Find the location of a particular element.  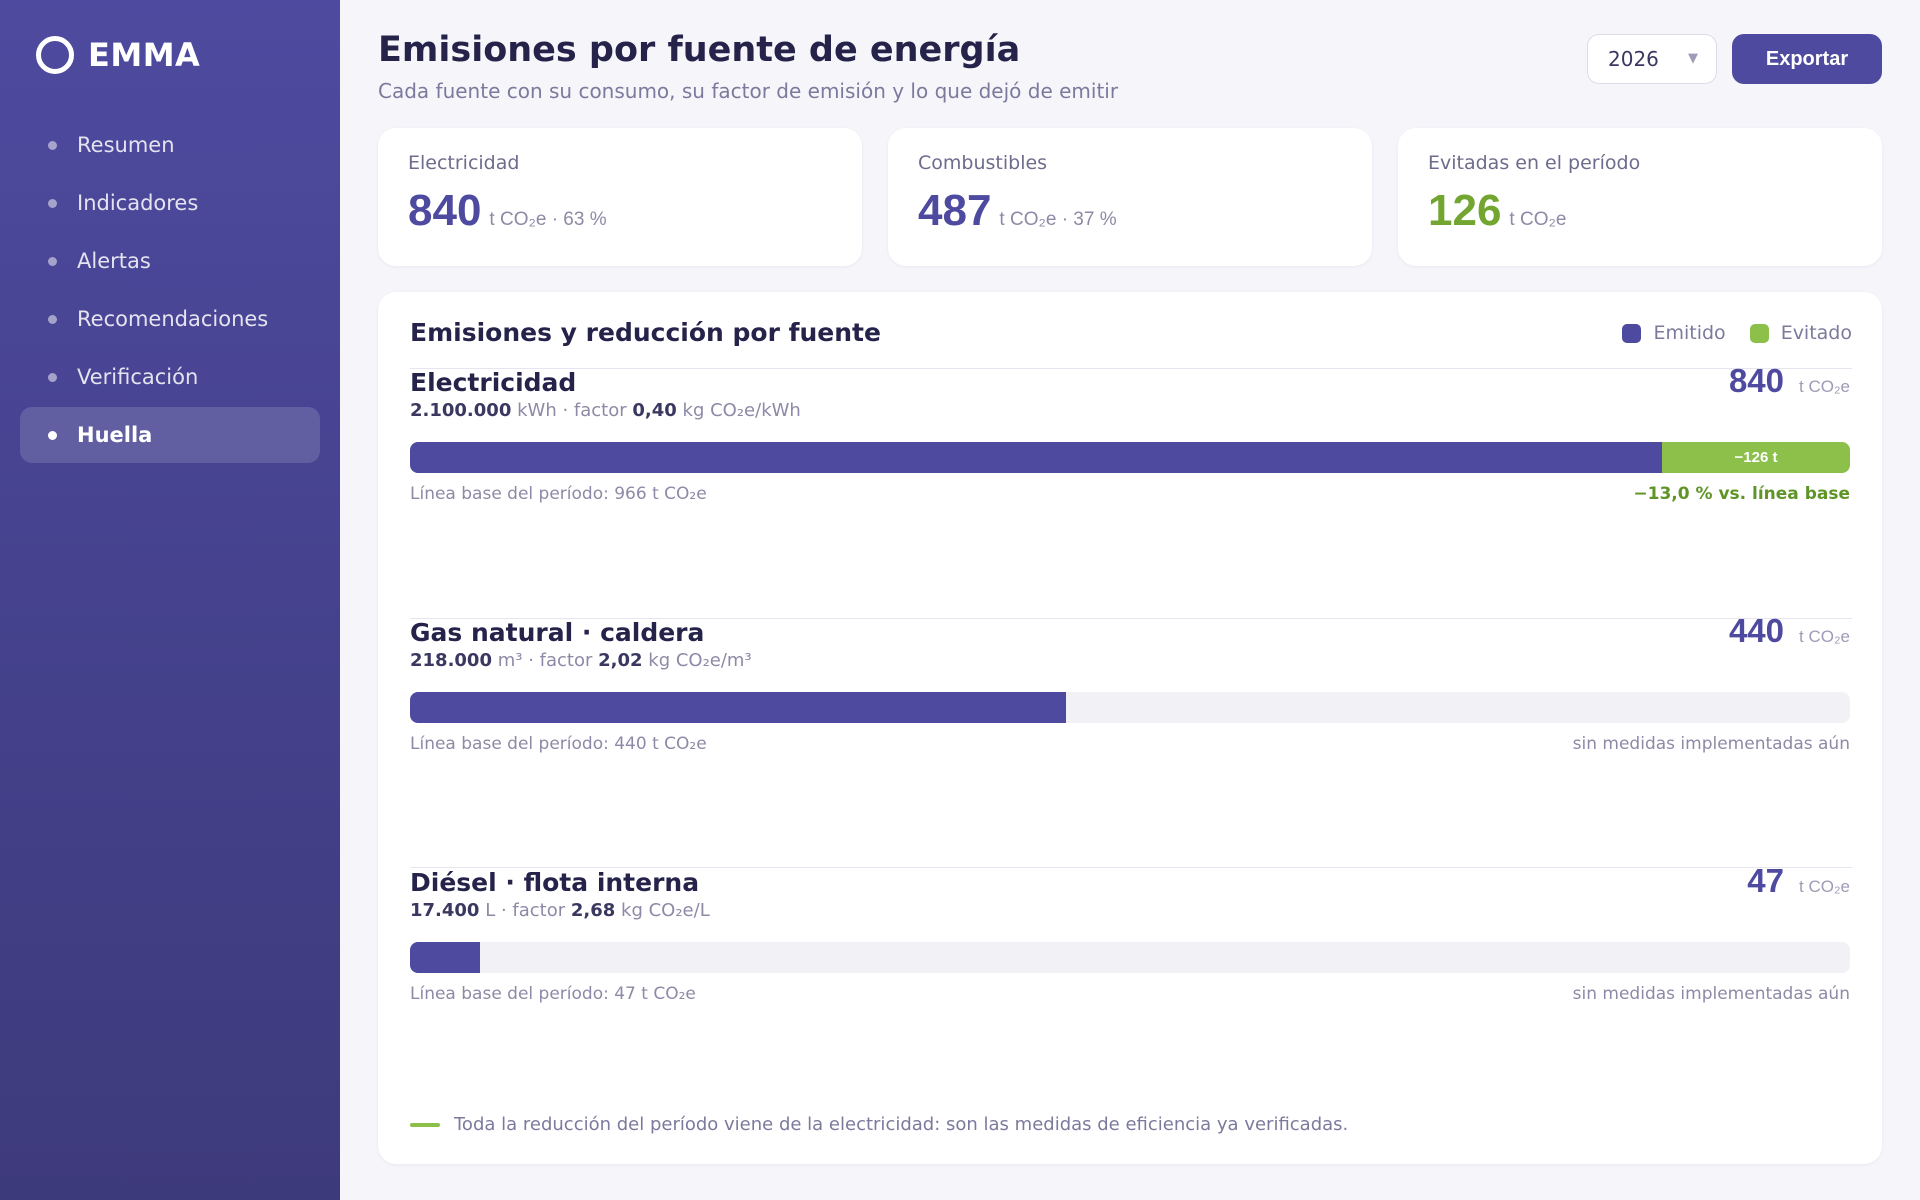

sidebar-item-resumen: Resumen is located at coordinates (170, 145).